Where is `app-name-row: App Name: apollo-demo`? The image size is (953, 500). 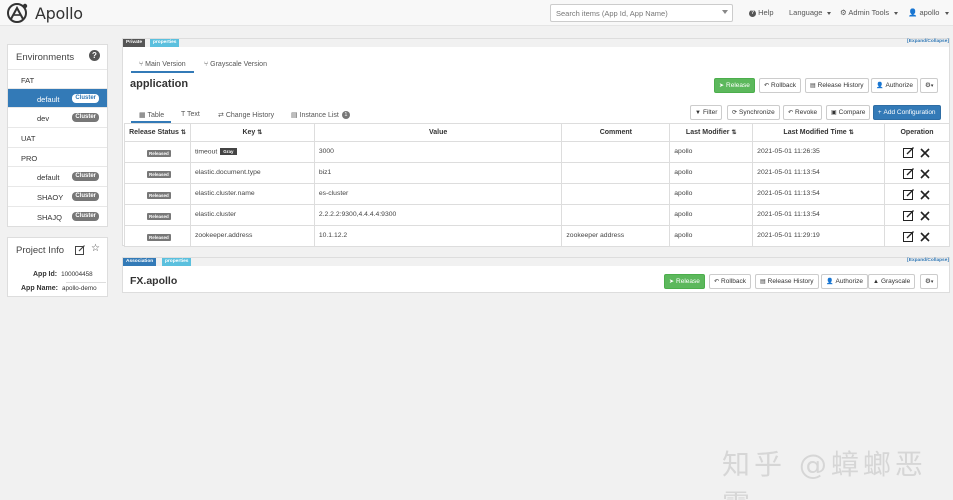 app-name-row: App Name: apollo-demo is located at coordinates (59, 288).